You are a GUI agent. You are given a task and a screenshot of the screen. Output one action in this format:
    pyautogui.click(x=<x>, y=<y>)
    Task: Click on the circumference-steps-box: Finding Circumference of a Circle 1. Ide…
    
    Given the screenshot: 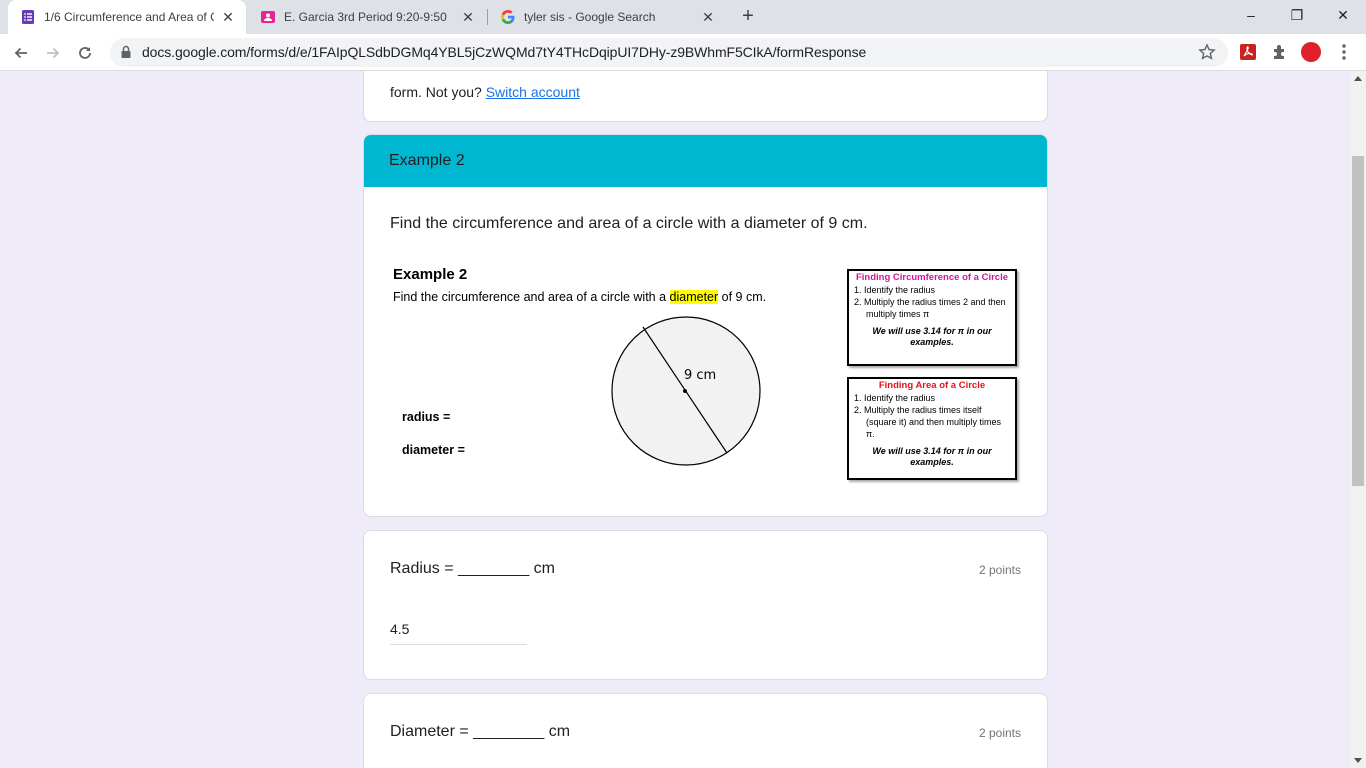 What is the action you would take?
    pyautogui.click(x=932, y=317)
    